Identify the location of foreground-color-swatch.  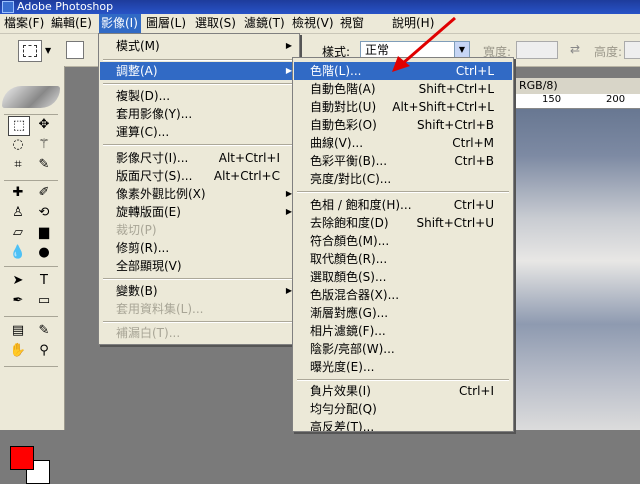
(22, 458).